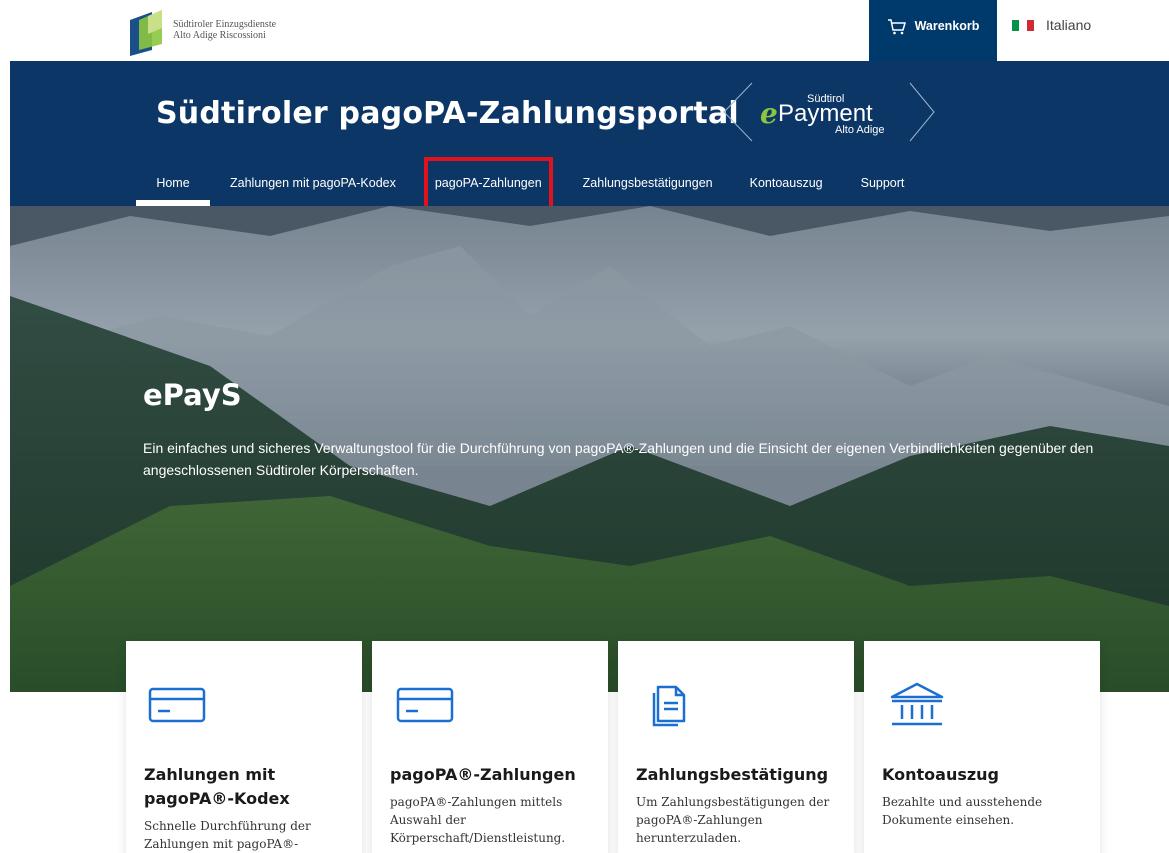  Describe the element at coordinates (896, 27) in the screenshot. I see `shopping-cart-icon` at that location.